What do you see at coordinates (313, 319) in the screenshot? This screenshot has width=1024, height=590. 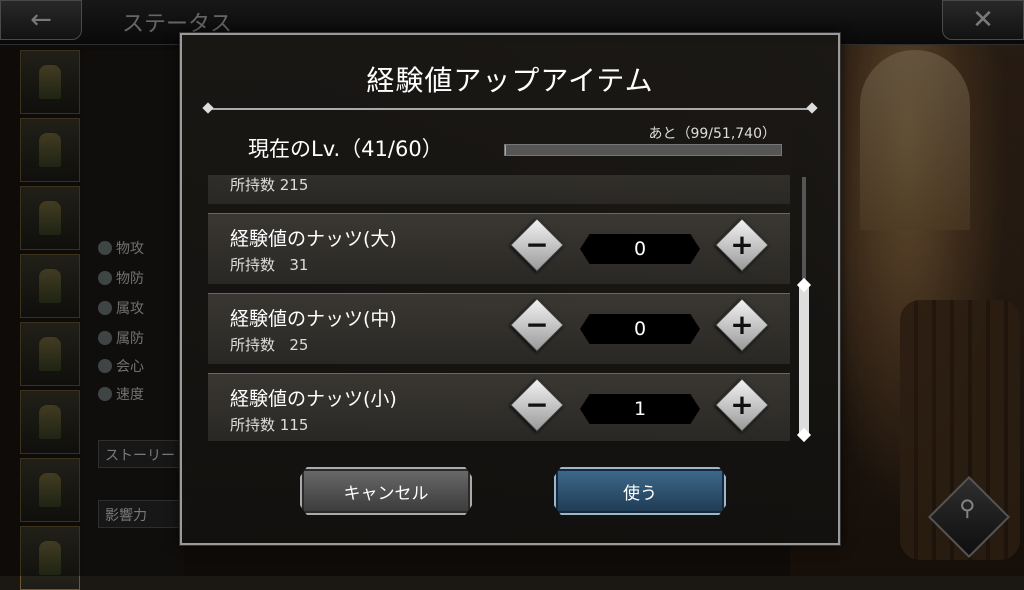 I see `item-name: 経験値のナッツ(中)` at bounding box center [313, 319].